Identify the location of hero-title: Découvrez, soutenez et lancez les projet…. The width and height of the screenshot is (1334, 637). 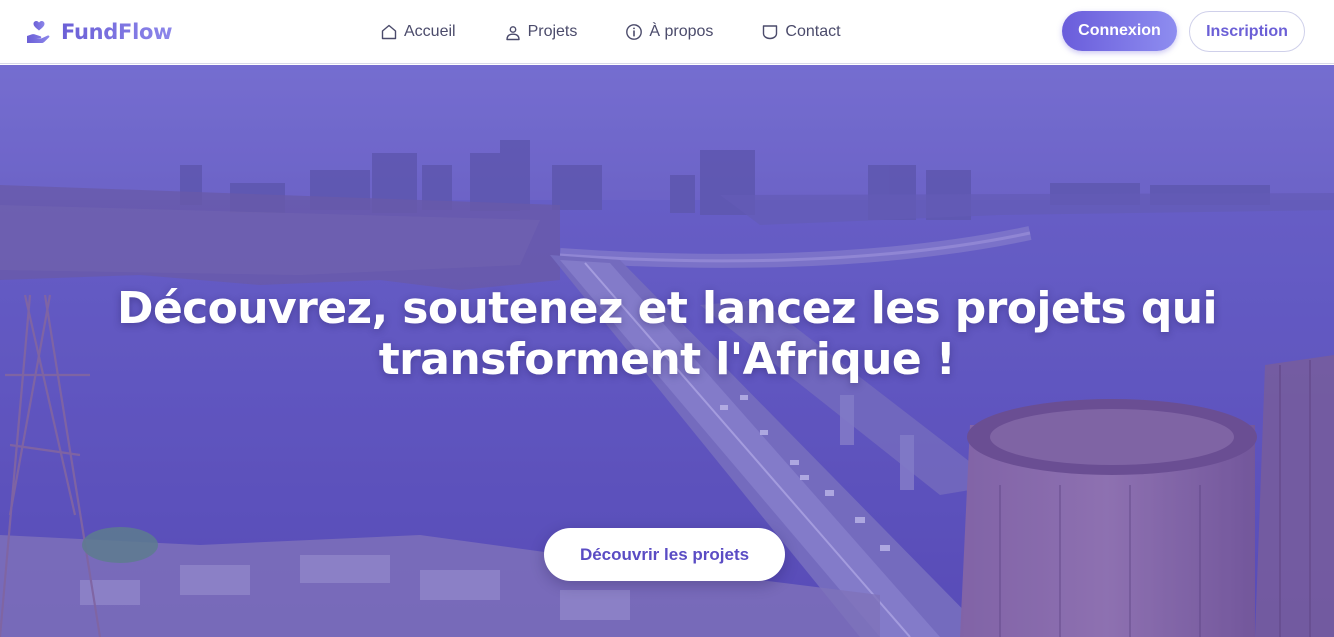
(667, 334).